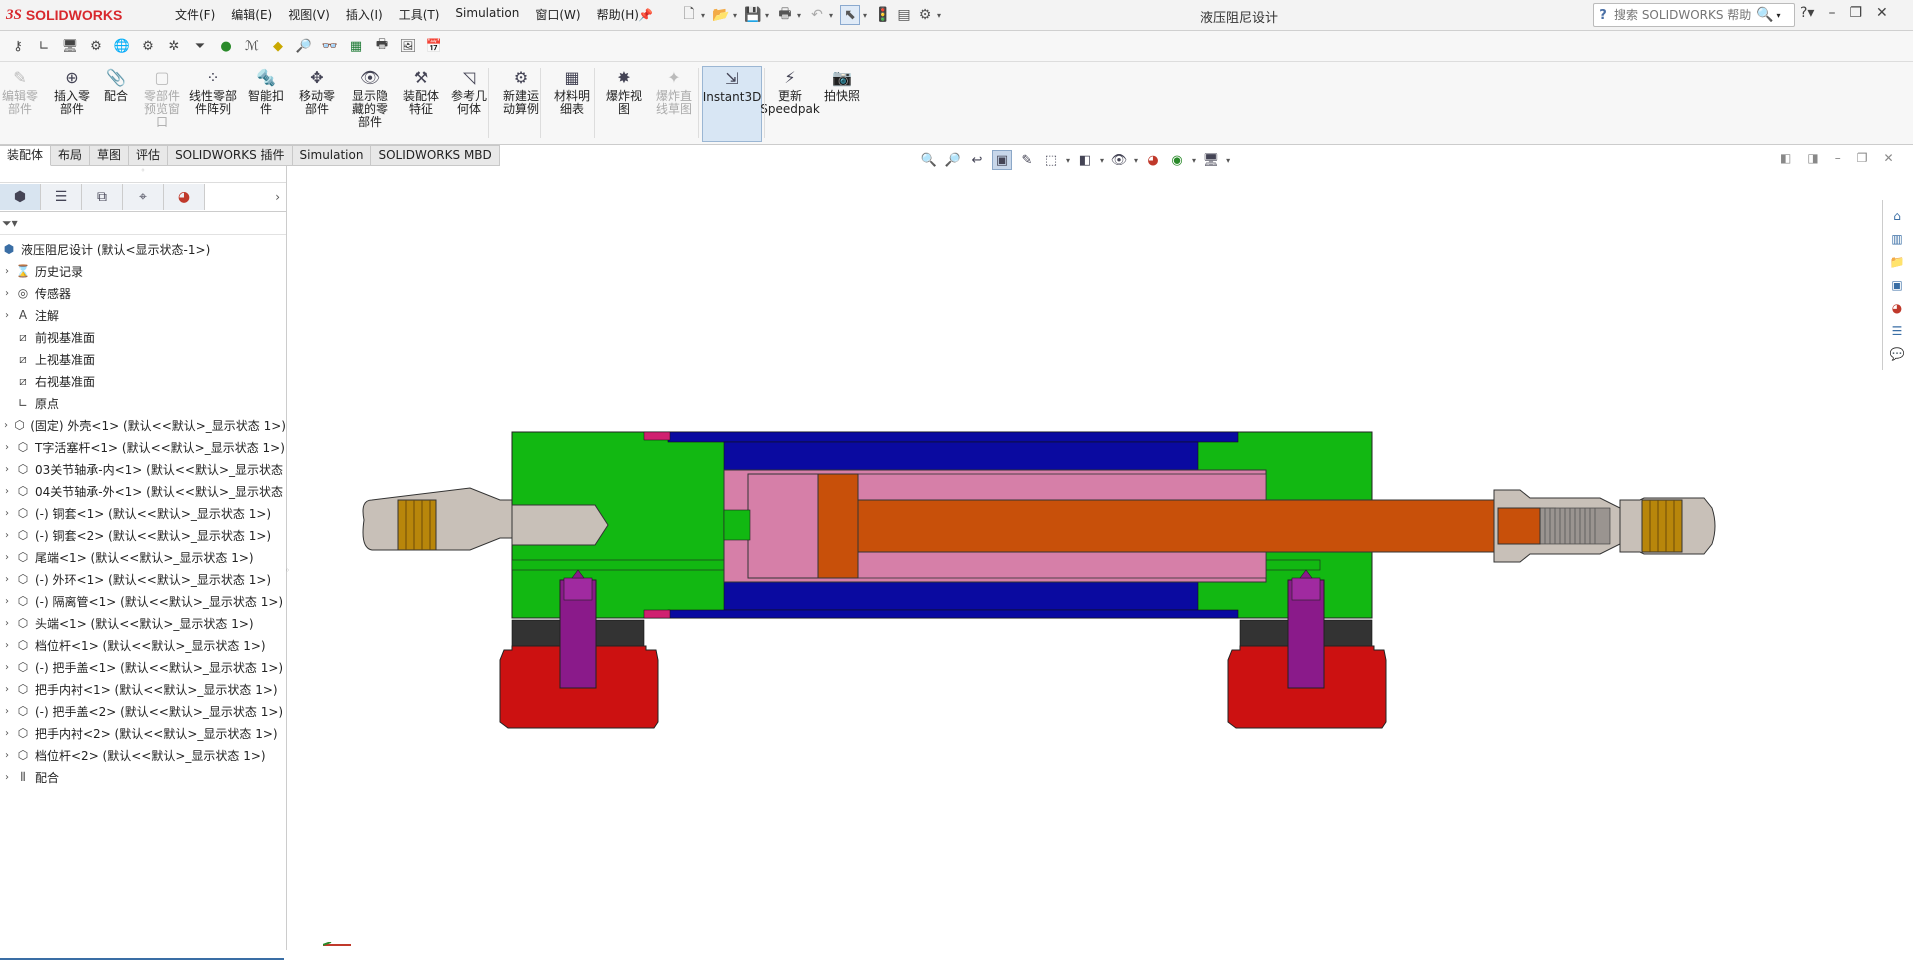  What do you see at coordinates (1194, 160) in the screenshot?
I see `scene-dropdown-icon: ▾` at bounding box center [1194, 160].